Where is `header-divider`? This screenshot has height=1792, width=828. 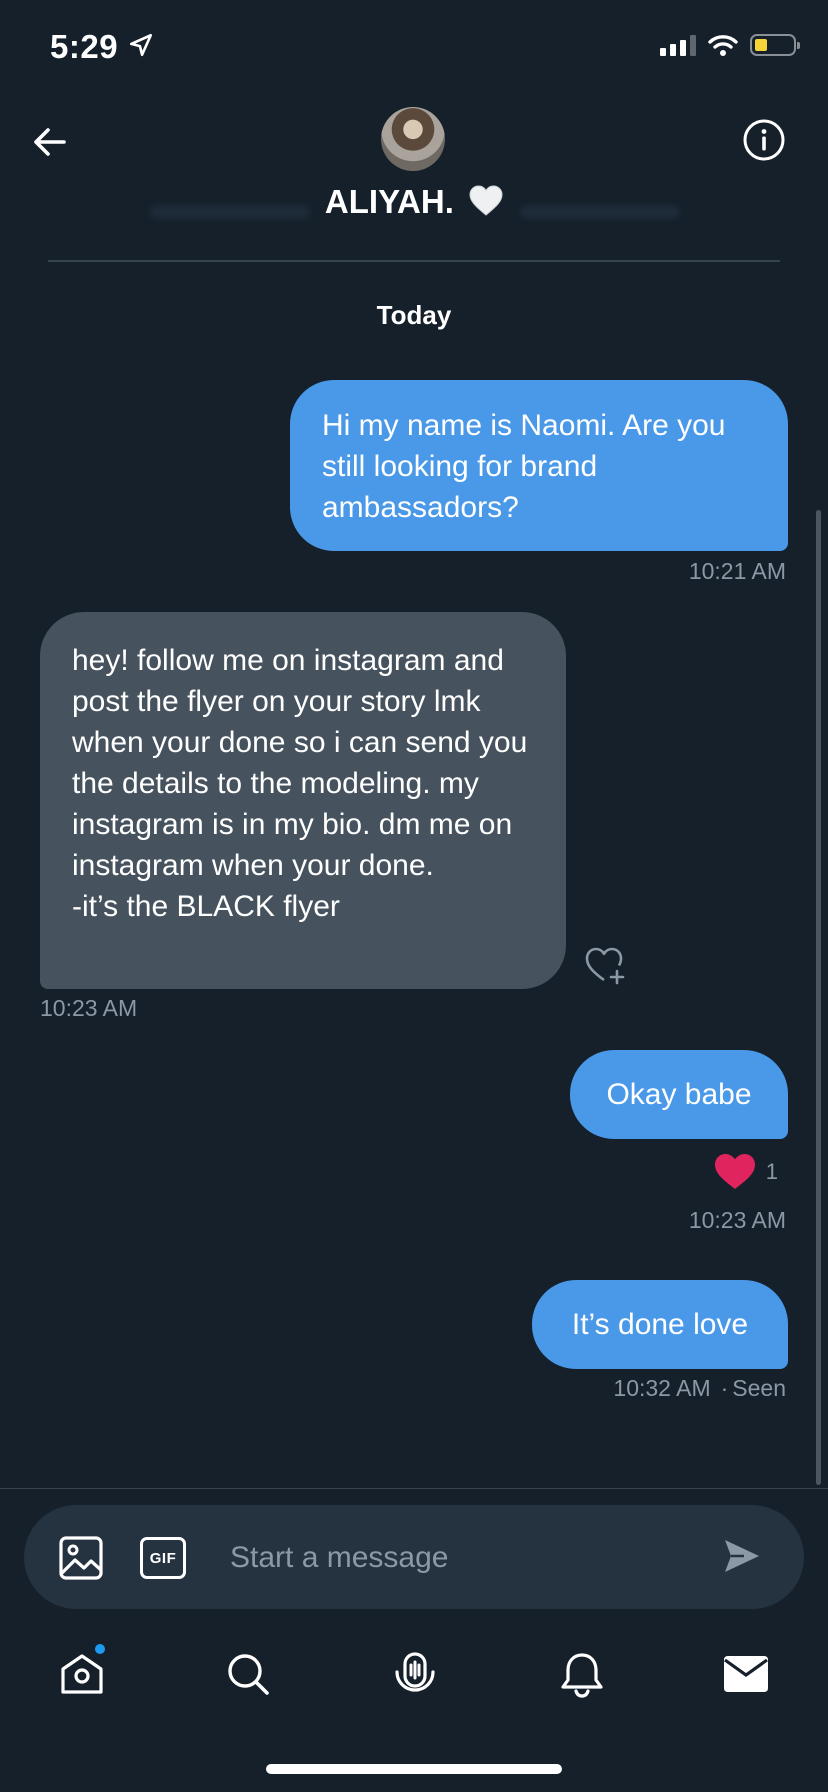 header-divider is located at coordinates (414, 261).